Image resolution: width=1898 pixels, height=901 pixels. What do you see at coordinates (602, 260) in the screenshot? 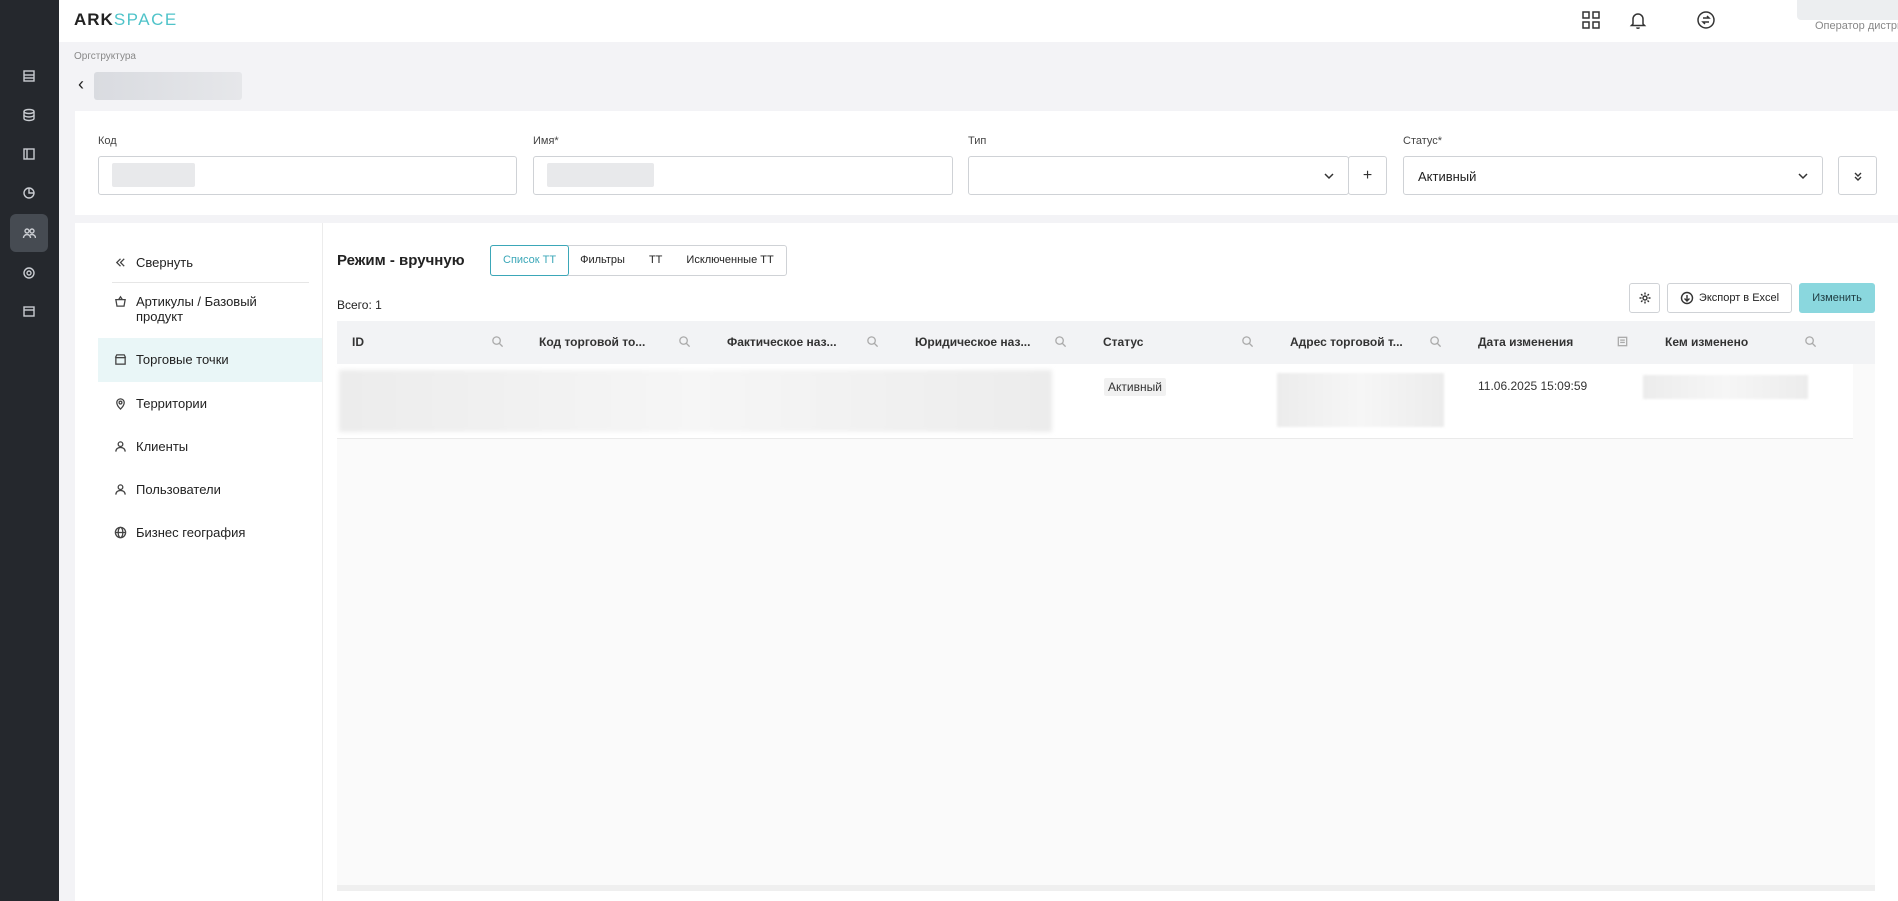
I see `tab-filters: Фильтры` at bounding box center [602, 260].